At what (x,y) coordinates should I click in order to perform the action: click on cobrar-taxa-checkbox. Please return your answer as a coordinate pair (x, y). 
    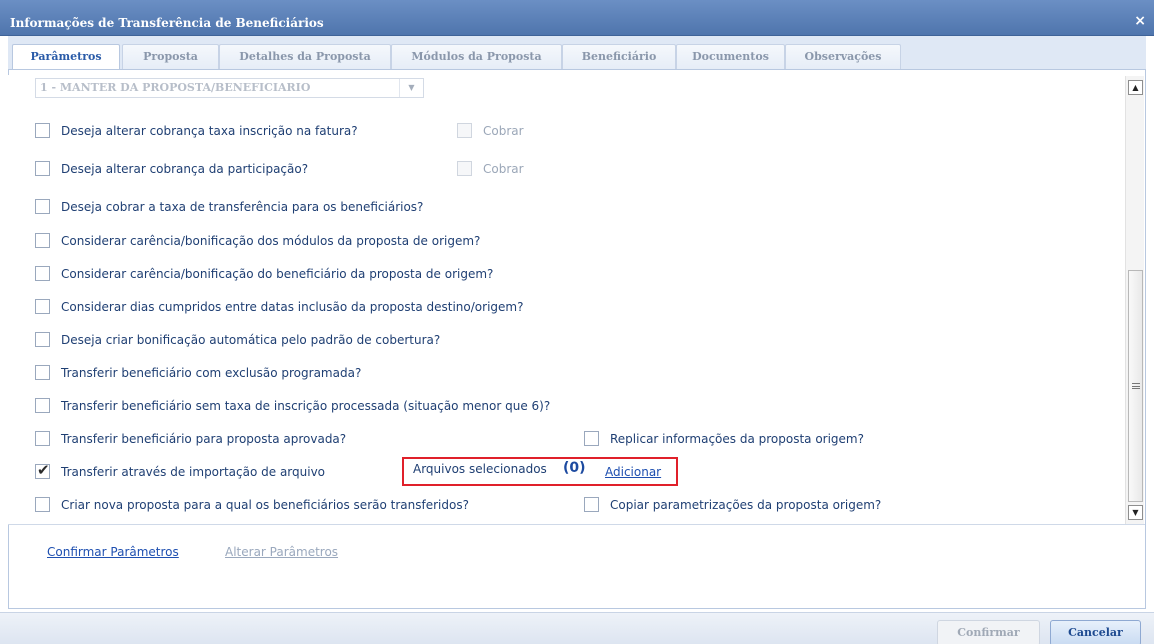
    Looking at the image, I should click on (464, 130).